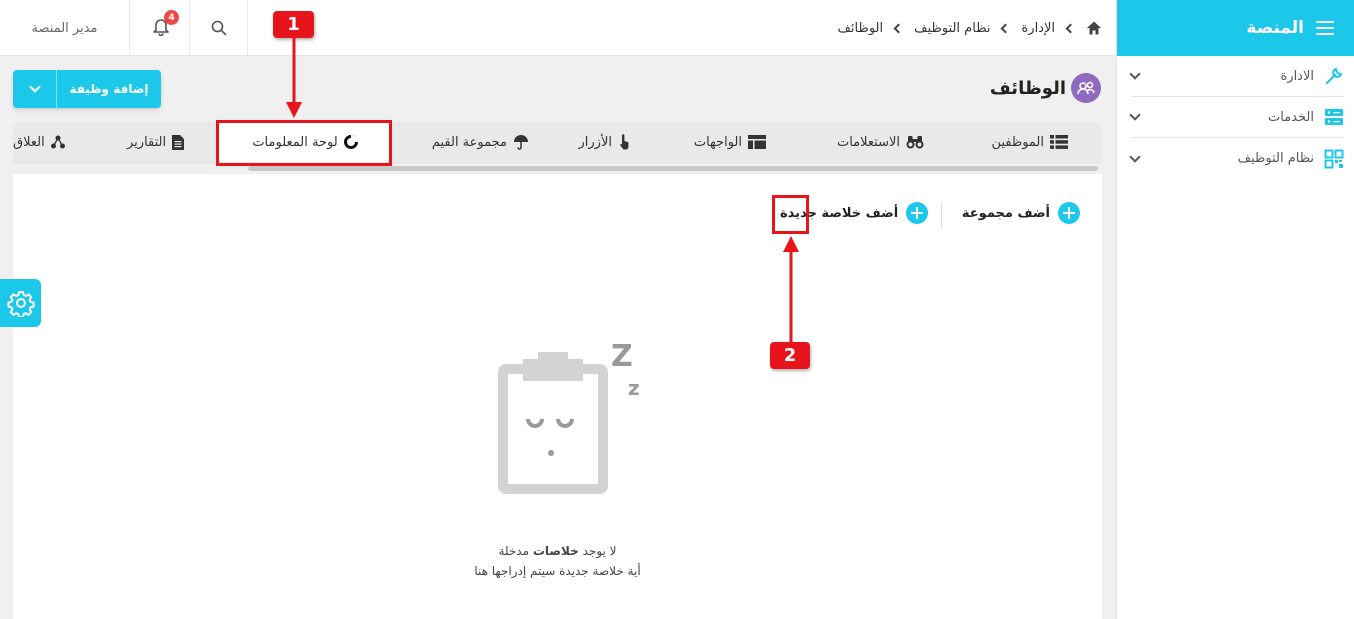 This screenshot has width=1354, height=619. Describe the element at coordinates (860, 28) in the screenshot. I see `breadcrumb-item: الوظائف` at that location.